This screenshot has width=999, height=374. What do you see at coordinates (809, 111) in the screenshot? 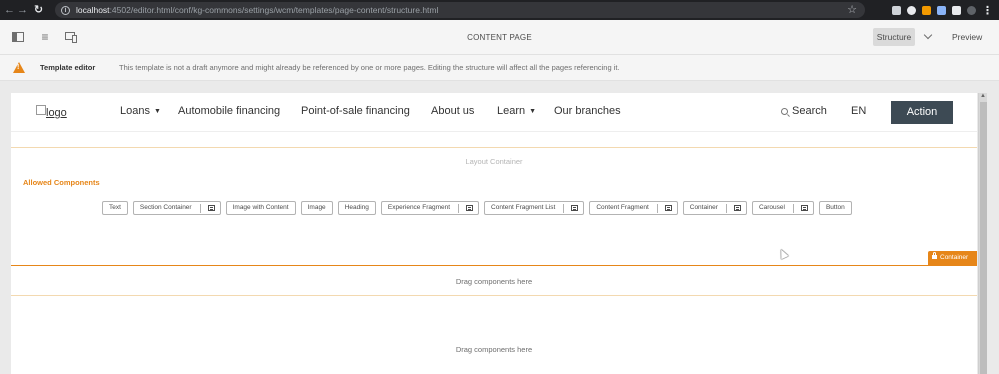
I see `search-label: Search` at bounding box center [809, 111].